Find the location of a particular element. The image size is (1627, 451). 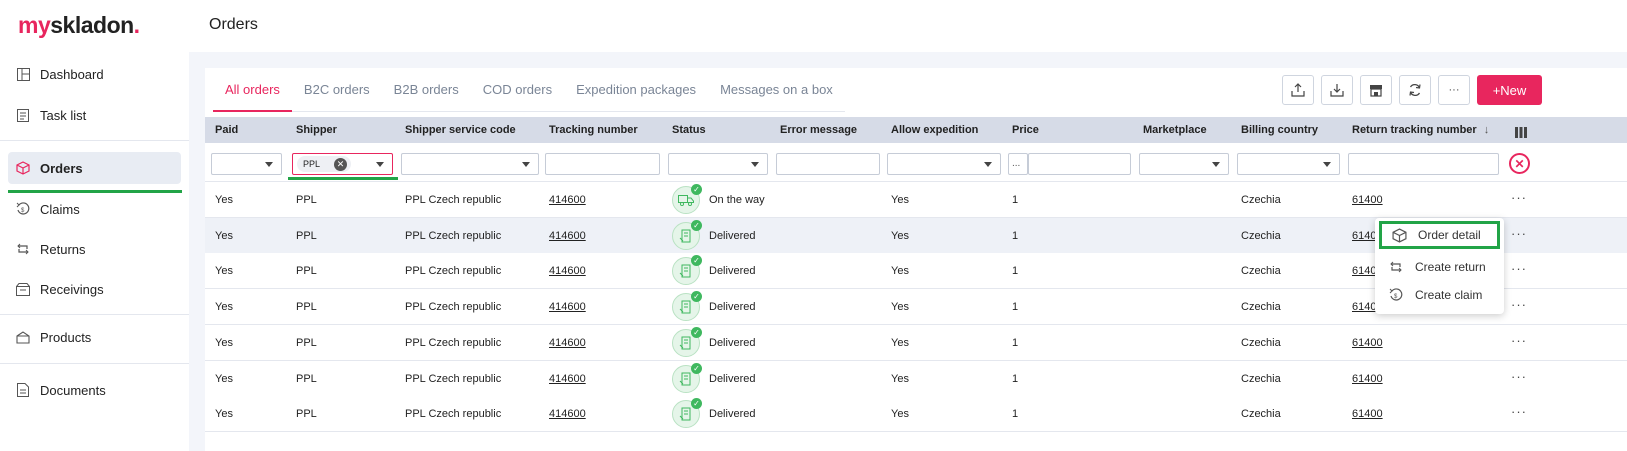

sidebar-item-documents: Documents is located at coordinates (94, 390).